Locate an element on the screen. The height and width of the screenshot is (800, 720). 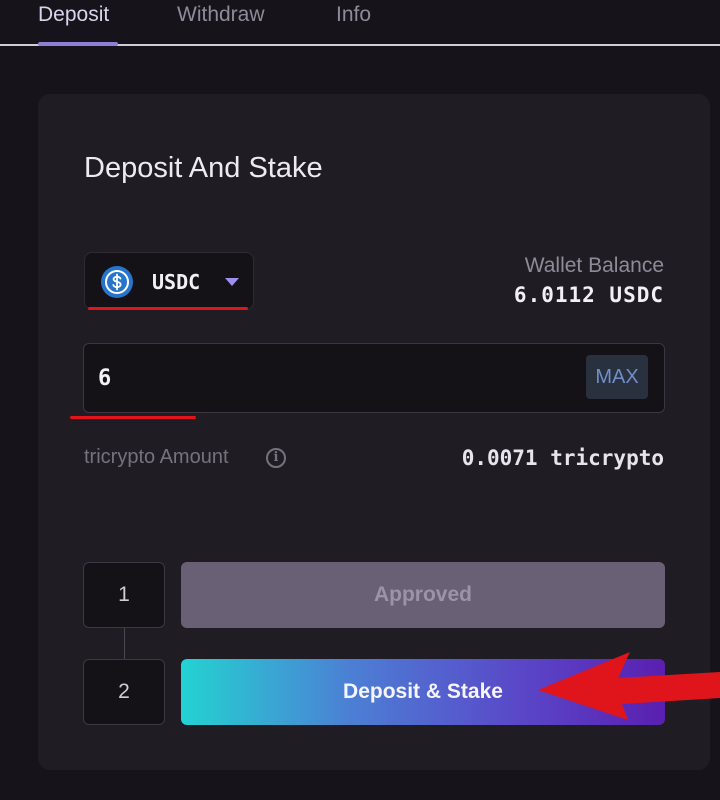
token-symbol: USDC is located at coordinates (176, 282).